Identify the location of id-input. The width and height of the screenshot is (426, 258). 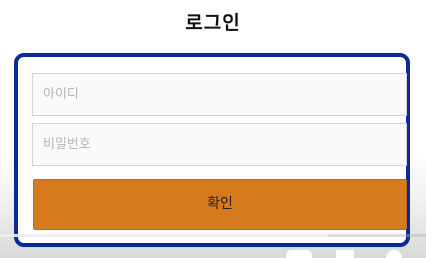
(219, 94).